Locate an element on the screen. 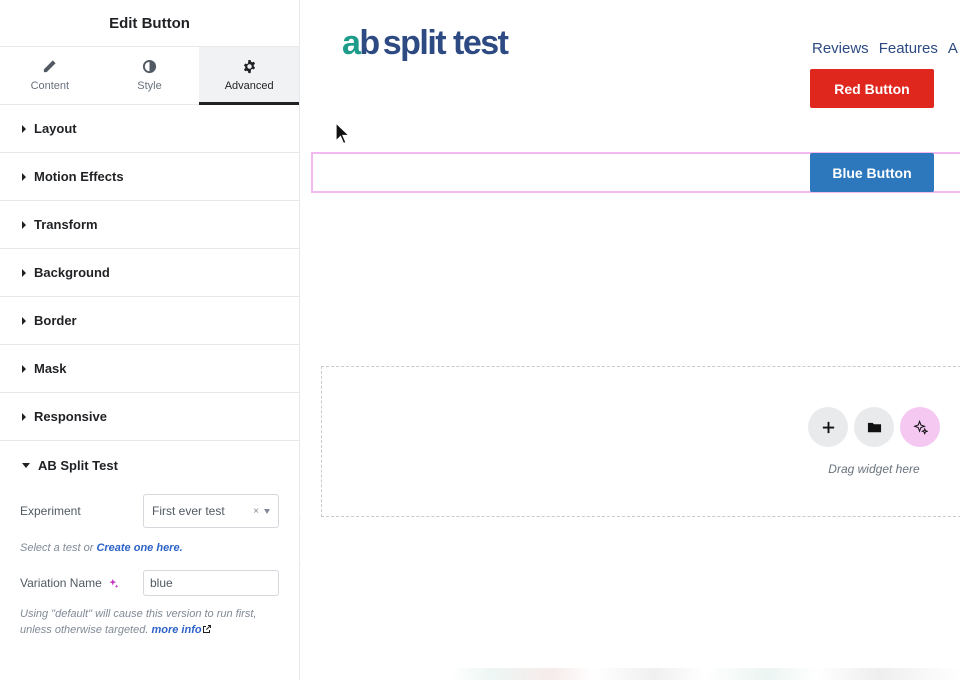  variation-label-wrap: Variation Name is located at coordinates (69, 583).